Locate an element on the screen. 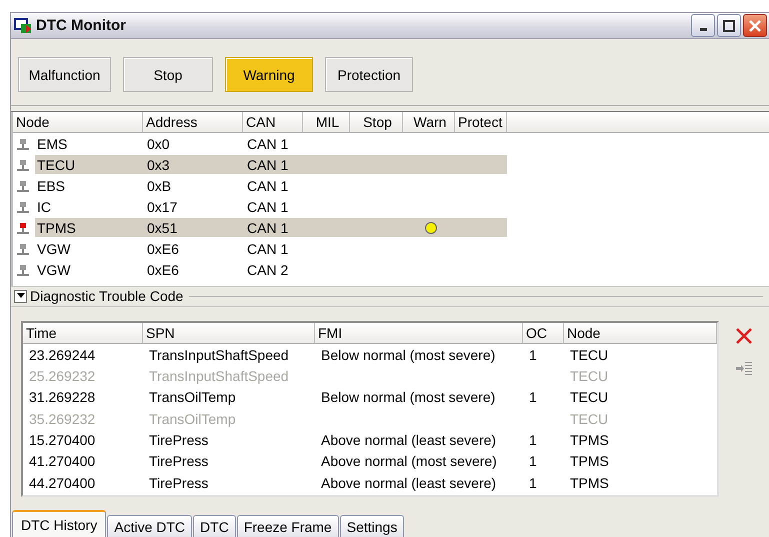 The image size is (769, 537). status-indicator: Stop is located at coordinates (168, 74).